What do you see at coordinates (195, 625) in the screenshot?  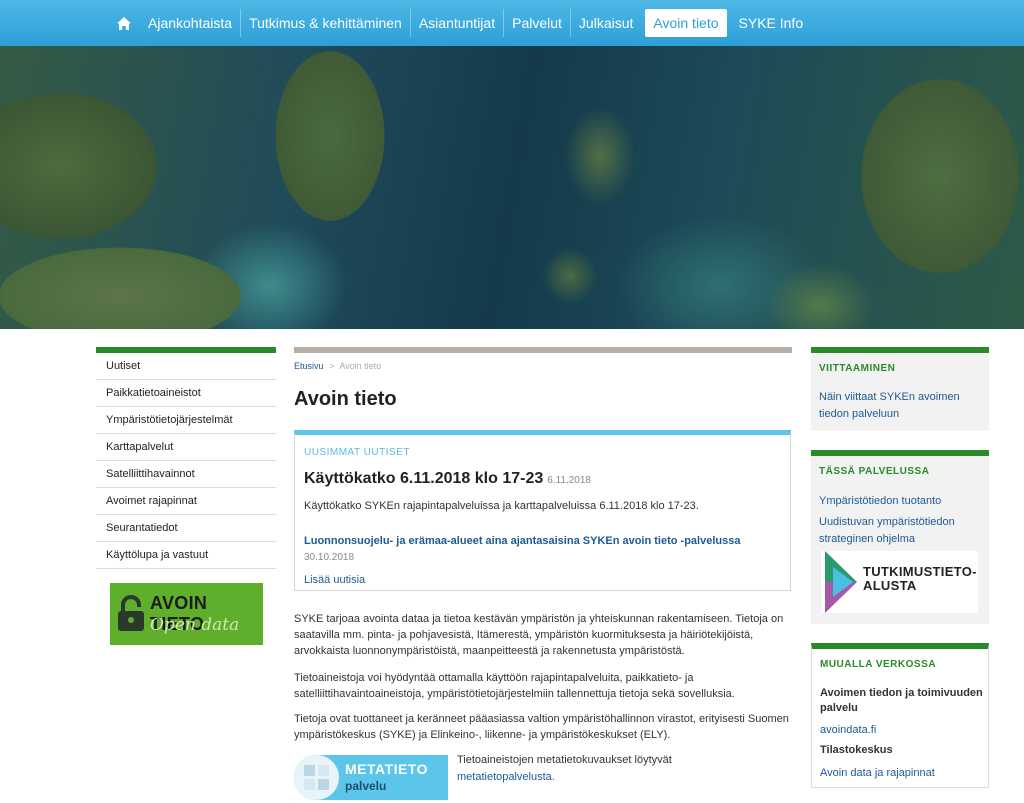 I see `logo-text-open-data: Open data` at bounding box center [195, 625].